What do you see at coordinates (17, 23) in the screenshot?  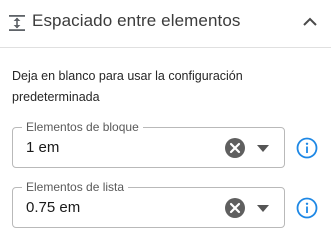 I see `vertical-spacing-icon` at bounding box center [17, 23].